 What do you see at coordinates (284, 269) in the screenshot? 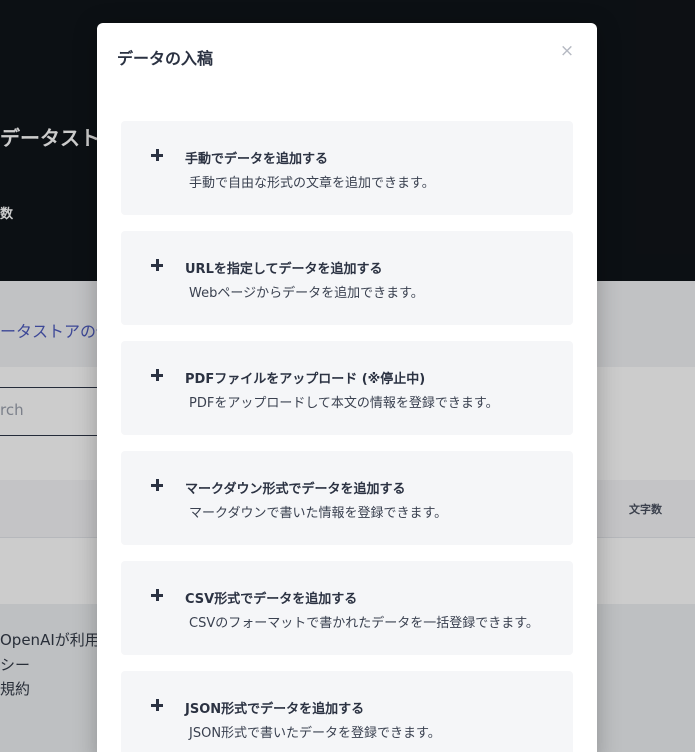
I see `option-title: URLを指定してデータを追加する` at bounding box center [284, 269].